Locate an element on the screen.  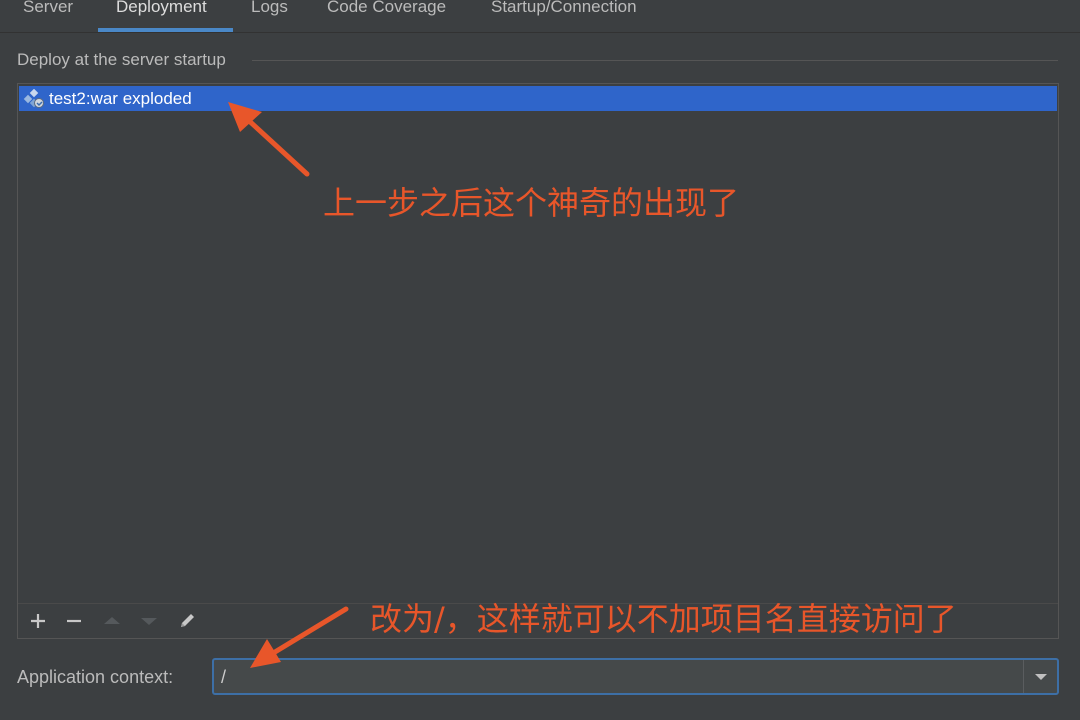
chevron-down-icon is located at coordinates (1040, 676).